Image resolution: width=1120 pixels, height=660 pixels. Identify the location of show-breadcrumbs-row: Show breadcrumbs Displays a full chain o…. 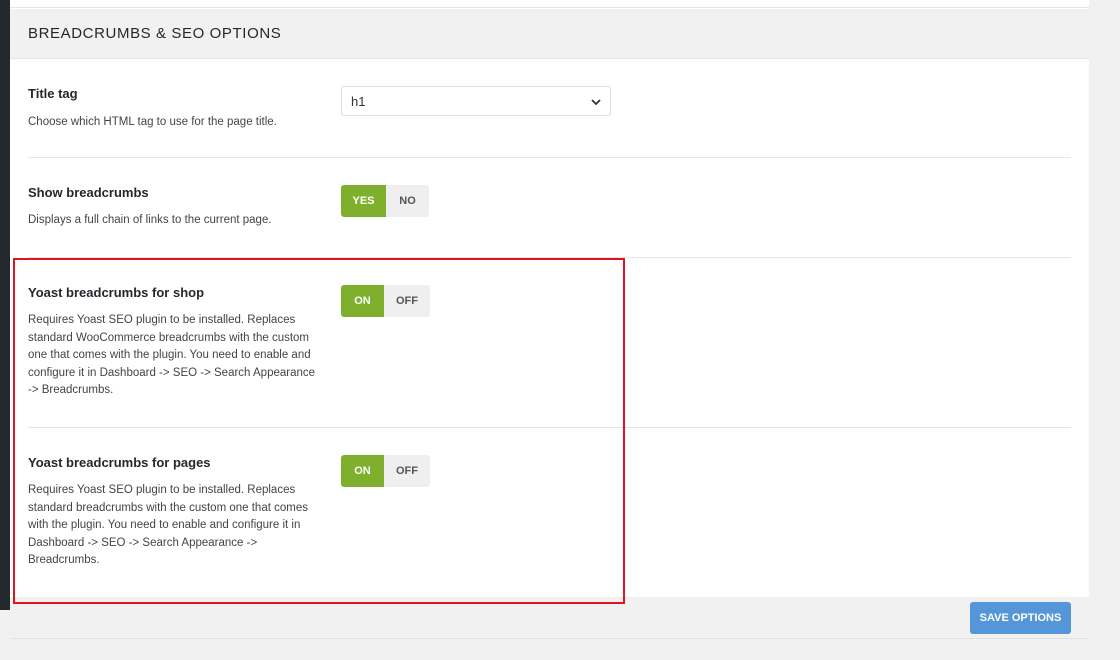
(549, 221).